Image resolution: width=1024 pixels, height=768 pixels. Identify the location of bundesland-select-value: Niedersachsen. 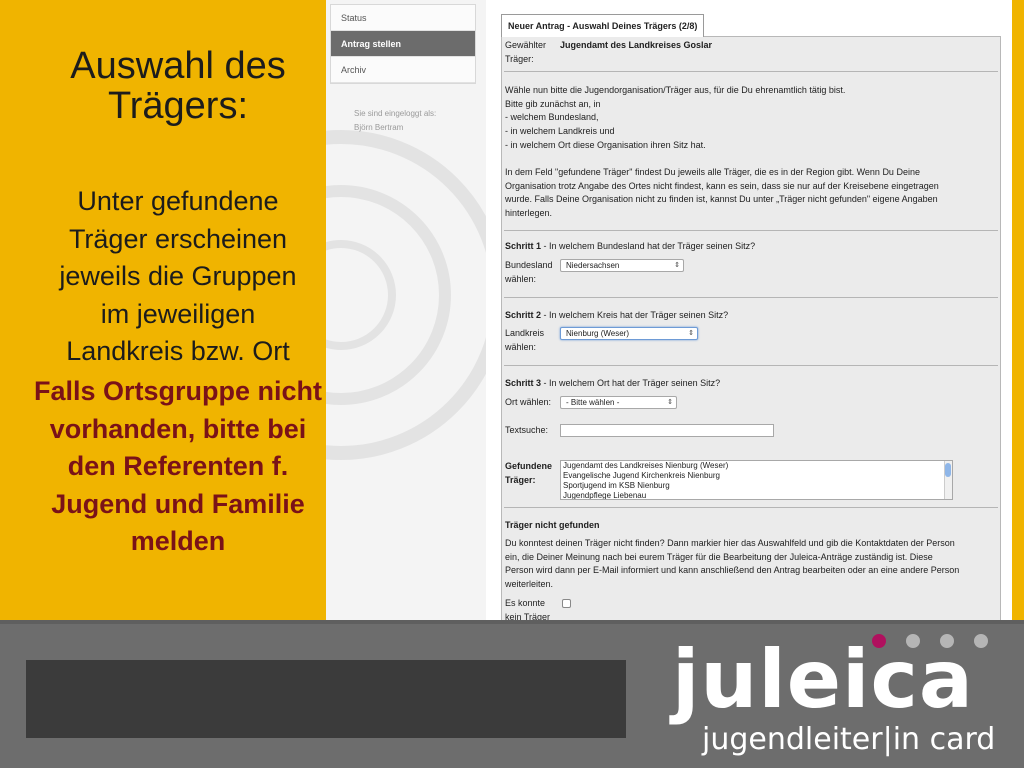
(593, 265).